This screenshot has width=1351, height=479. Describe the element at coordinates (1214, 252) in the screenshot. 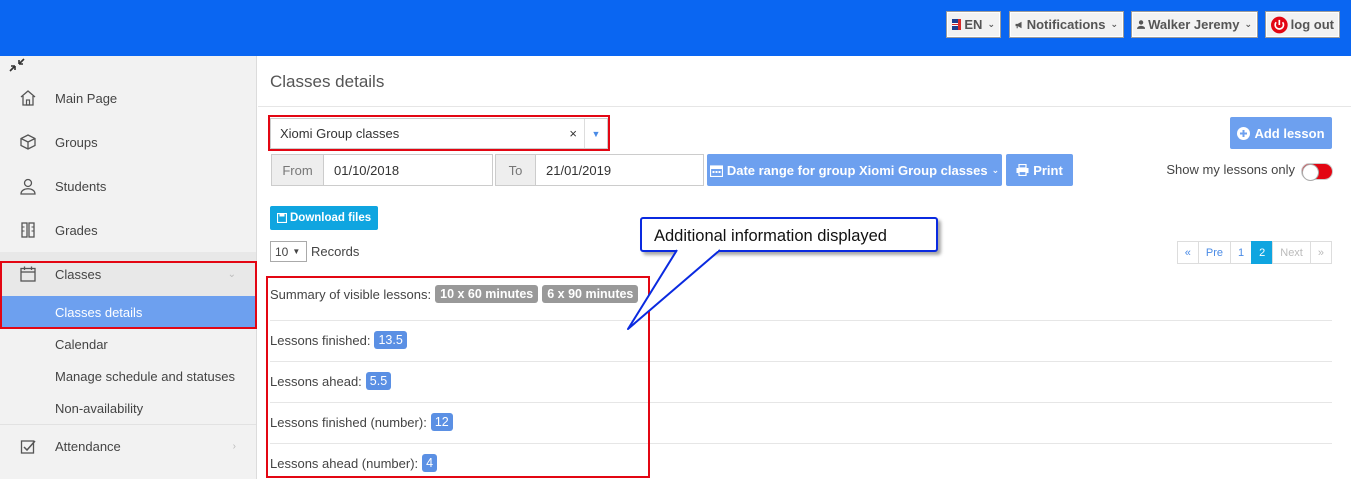

I see `page-prev: Pre` at that location.